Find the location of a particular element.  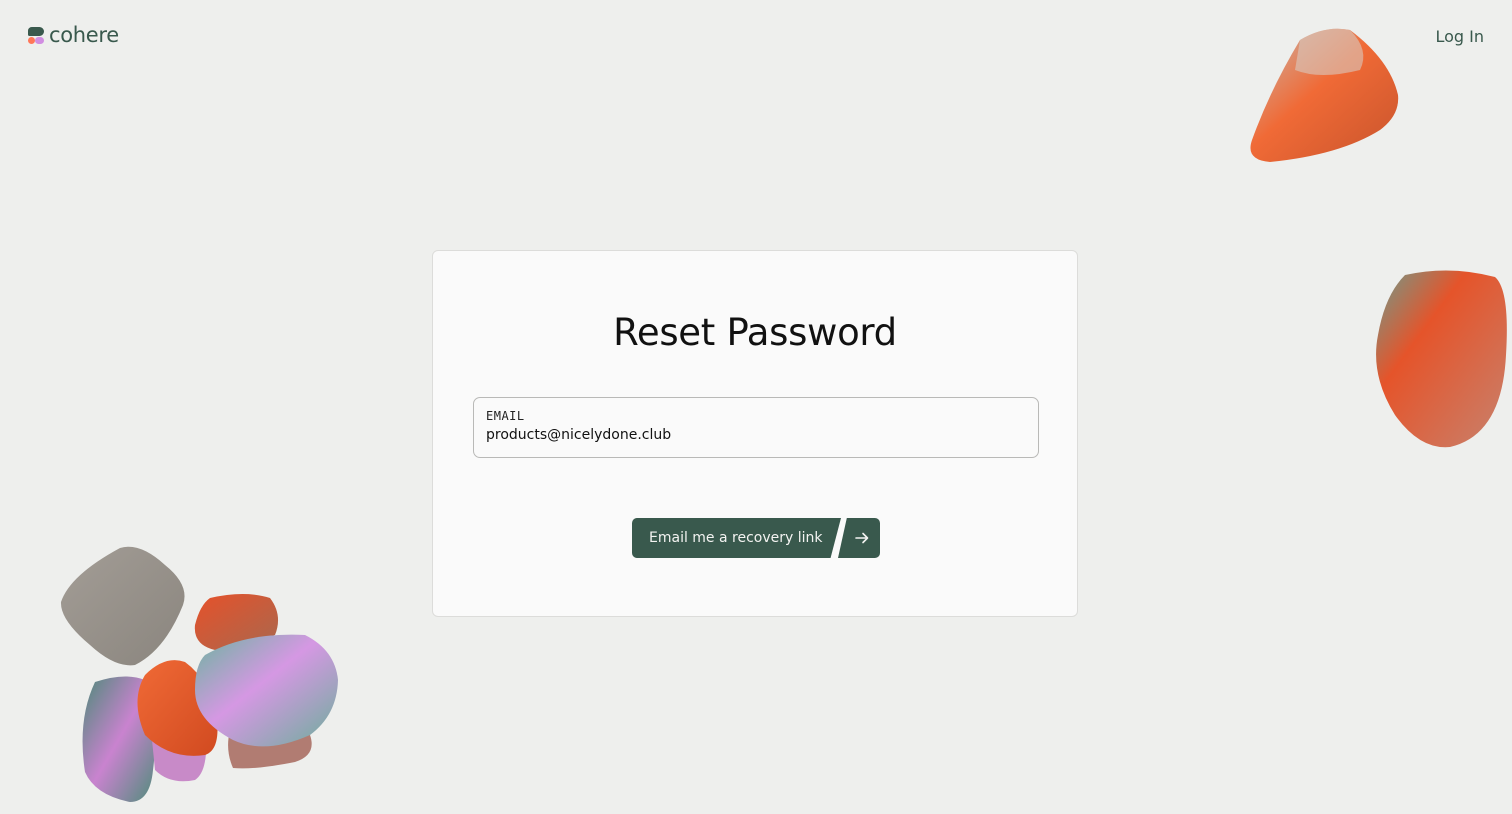

decorative-shape-right is located at coordinates (1441, 359).